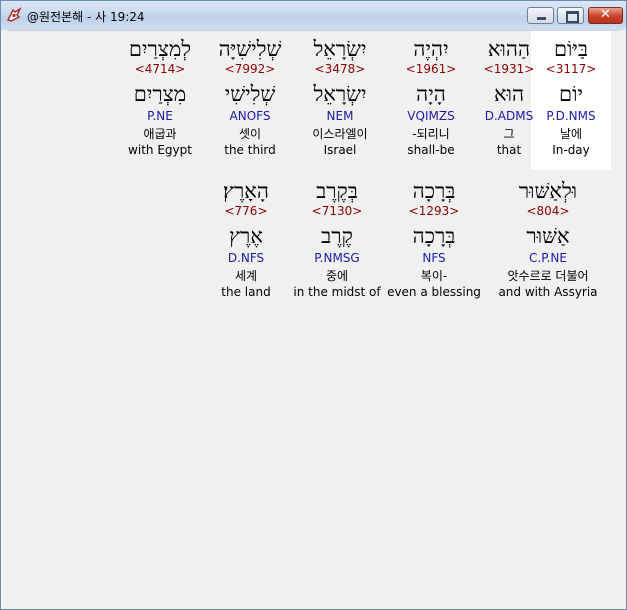  What do you see at coordinates (434, 191) in the screenshot?
I see `hebrew-word: בְּרָכָה` at bounding box center [434, 191].